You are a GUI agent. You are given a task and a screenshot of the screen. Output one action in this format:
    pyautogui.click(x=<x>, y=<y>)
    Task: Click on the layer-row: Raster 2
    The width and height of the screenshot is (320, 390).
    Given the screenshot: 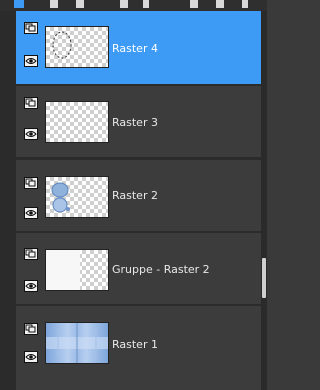 What is the action you would take?
    pyautogui.click(x=138, y=196)
    